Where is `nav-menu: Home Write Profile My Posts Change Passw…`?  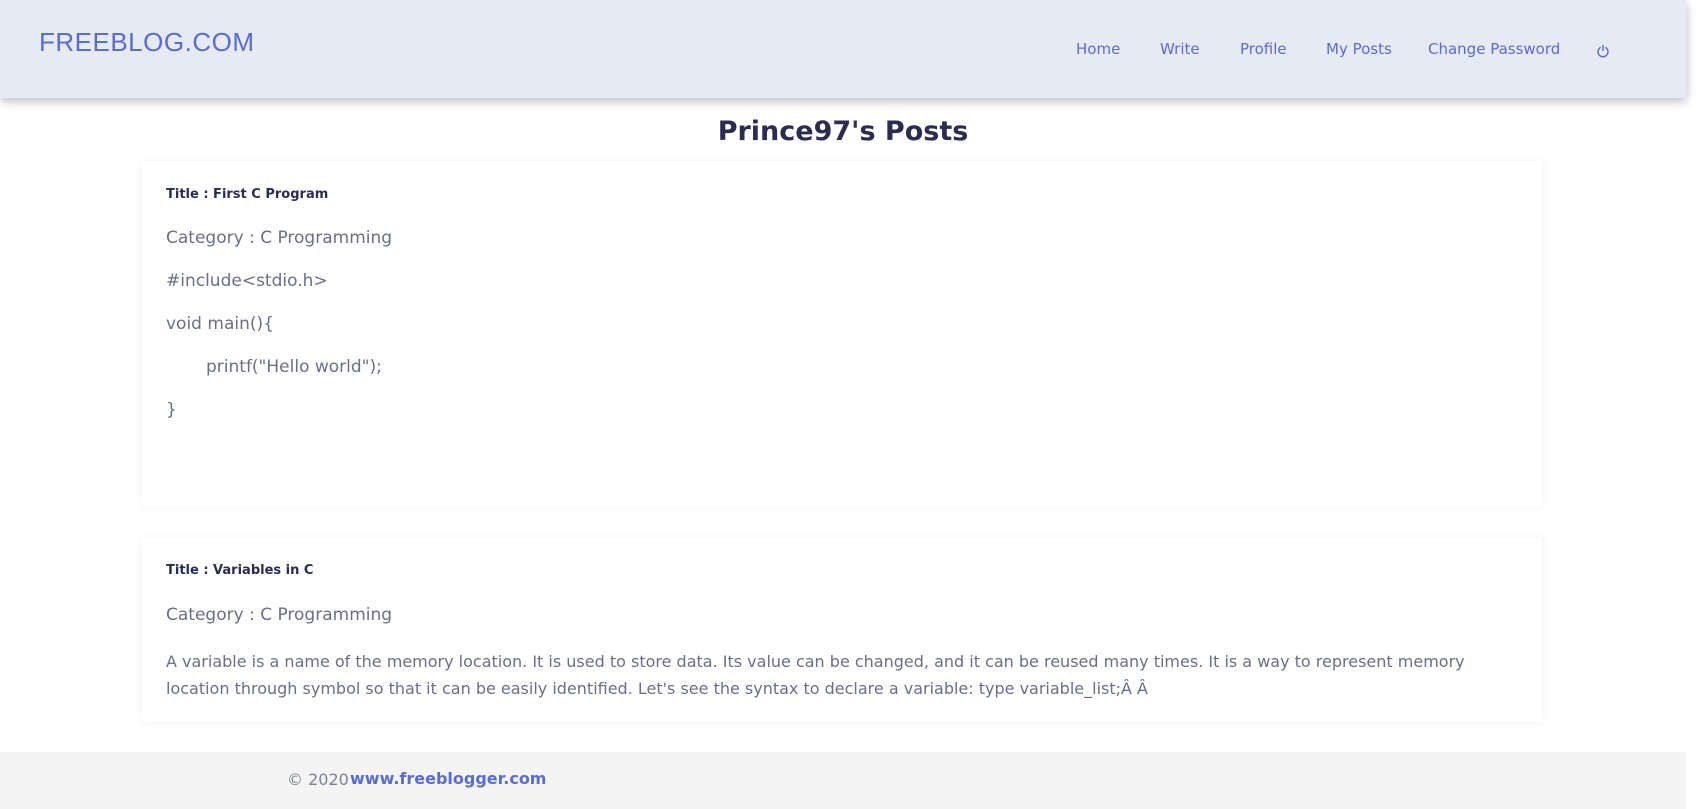 nav-menu: Home Write Profile My Posts Change Passw… is located at coordinates (843, 50).